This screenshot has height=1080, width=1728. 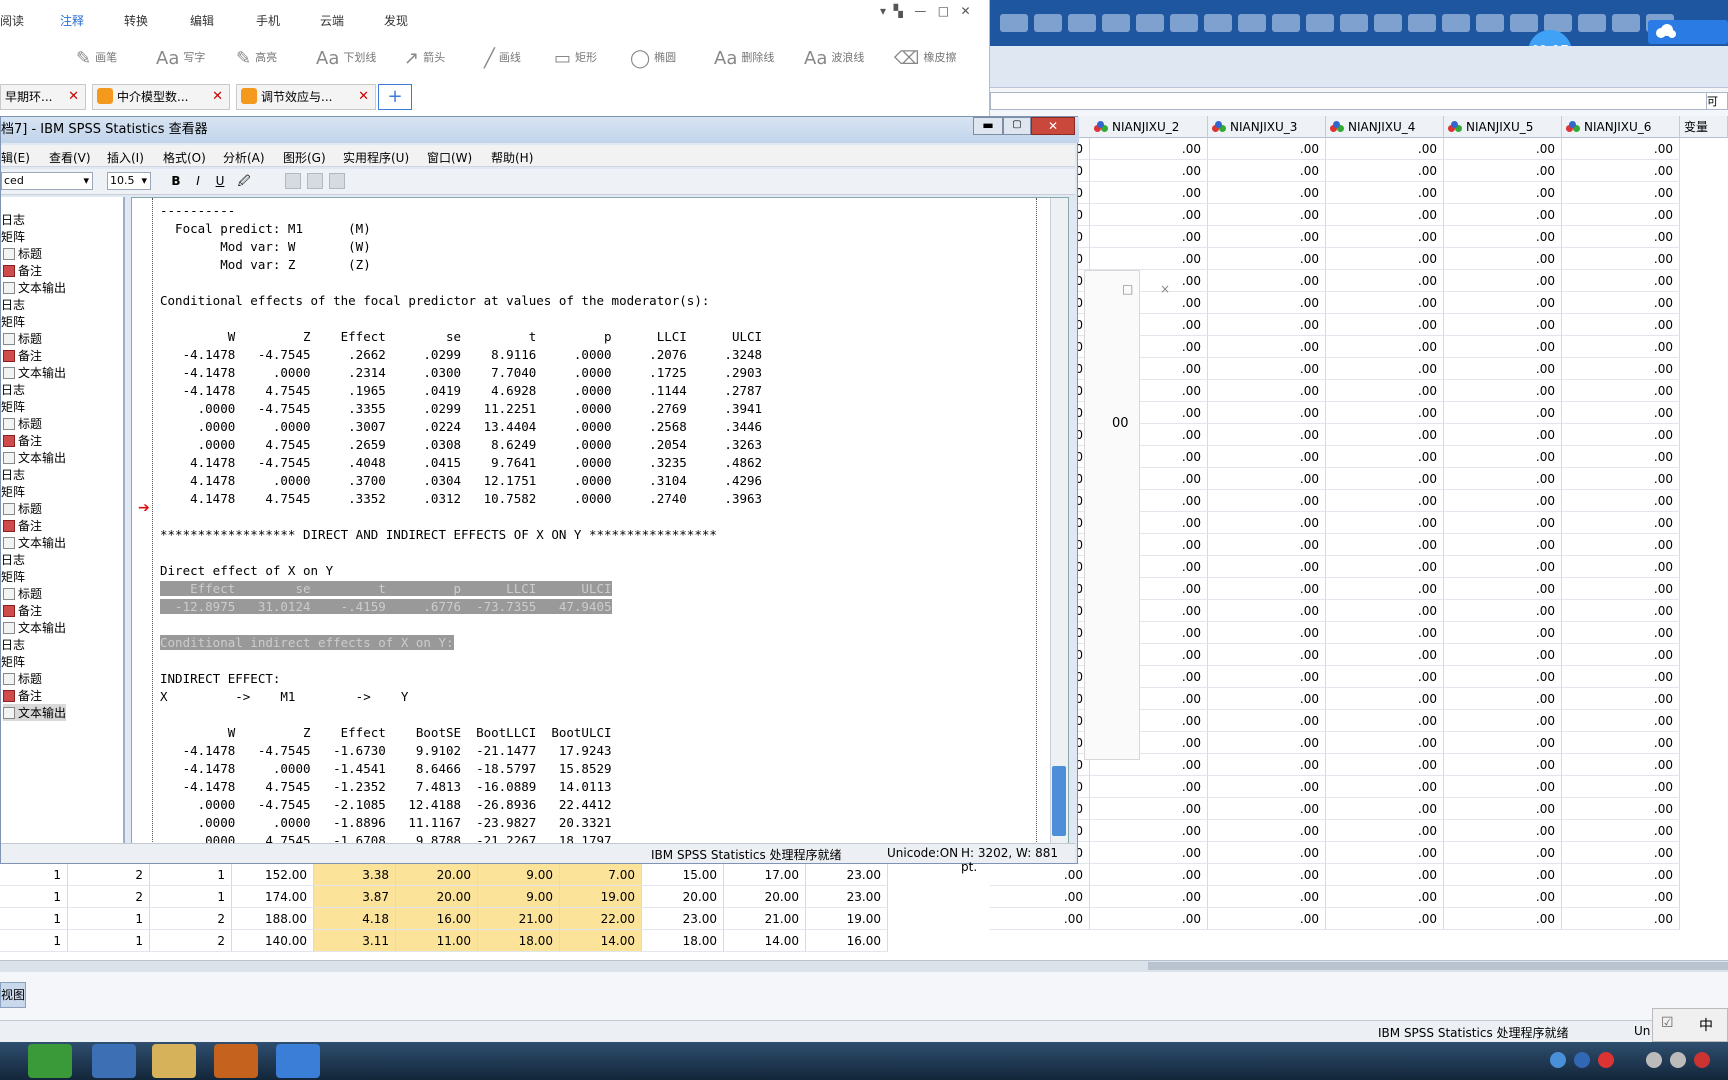 What do you see at coordinates (96, 58) in the screenshot?
I see `reader-tool-0: ✎ 画笔` at bounding box center [96, 58].